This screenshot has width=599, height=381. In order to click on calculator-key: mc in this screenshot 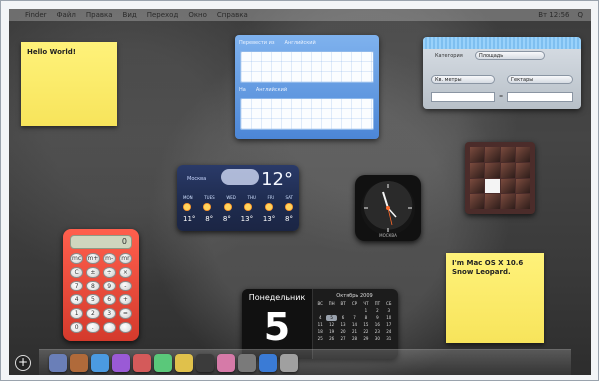, I will do `click(77, 258)`.